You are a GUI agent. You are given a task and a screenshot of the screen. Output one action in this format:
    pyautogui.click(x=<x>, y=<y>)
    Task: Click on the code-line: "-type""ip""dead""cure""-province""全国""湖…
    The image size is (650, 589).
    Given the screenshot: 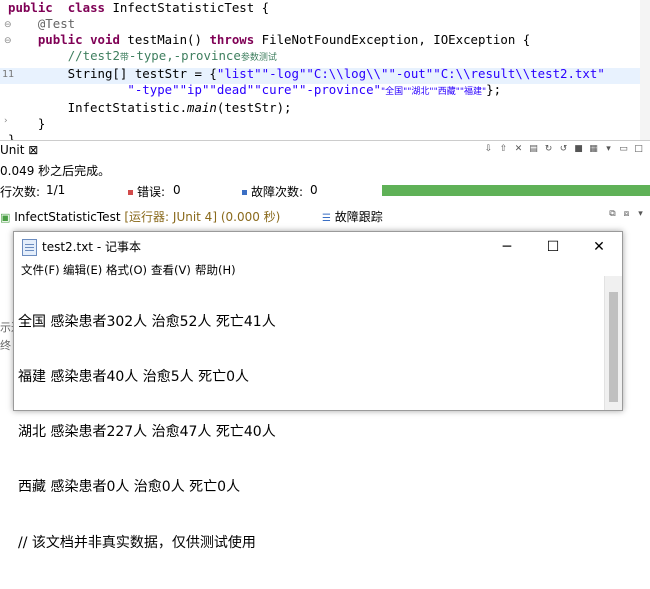 What is the action you would take?
    pyautogui.click(x=314, y=89)
    